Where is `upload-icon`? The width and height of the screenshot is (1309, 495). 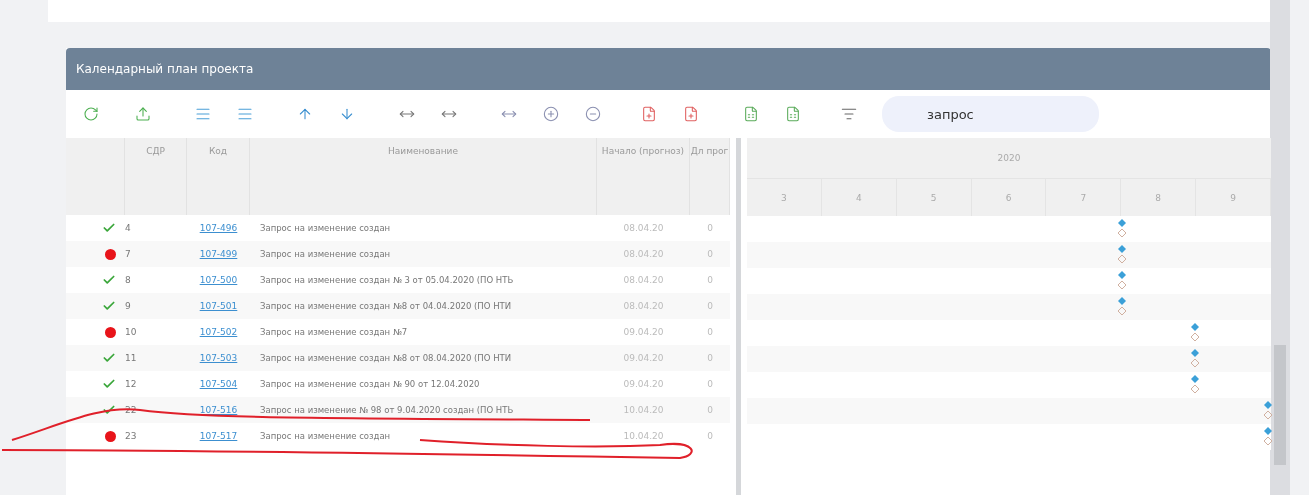
upload-icon is located at coordinates (143, 114).